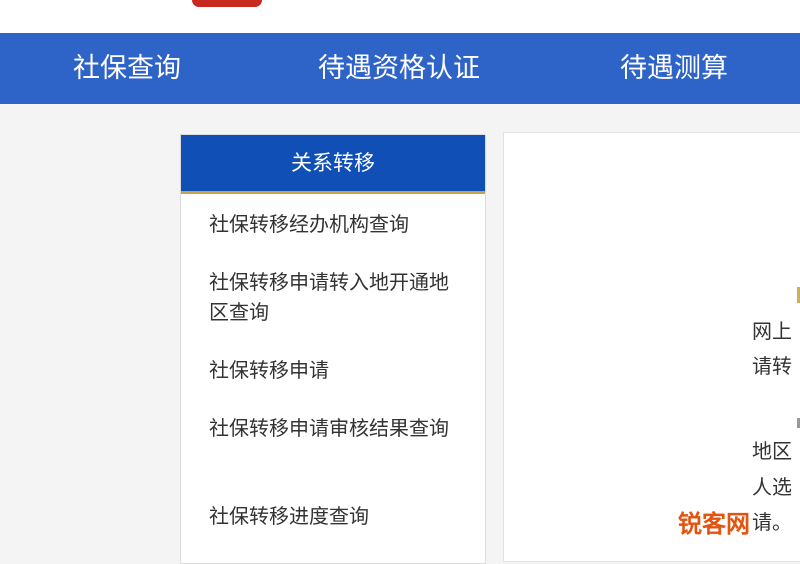  Describe the element at coordinates (127, 68) in the screenshot. I see `nav-item-social-security-query: 社保查询` at that location.